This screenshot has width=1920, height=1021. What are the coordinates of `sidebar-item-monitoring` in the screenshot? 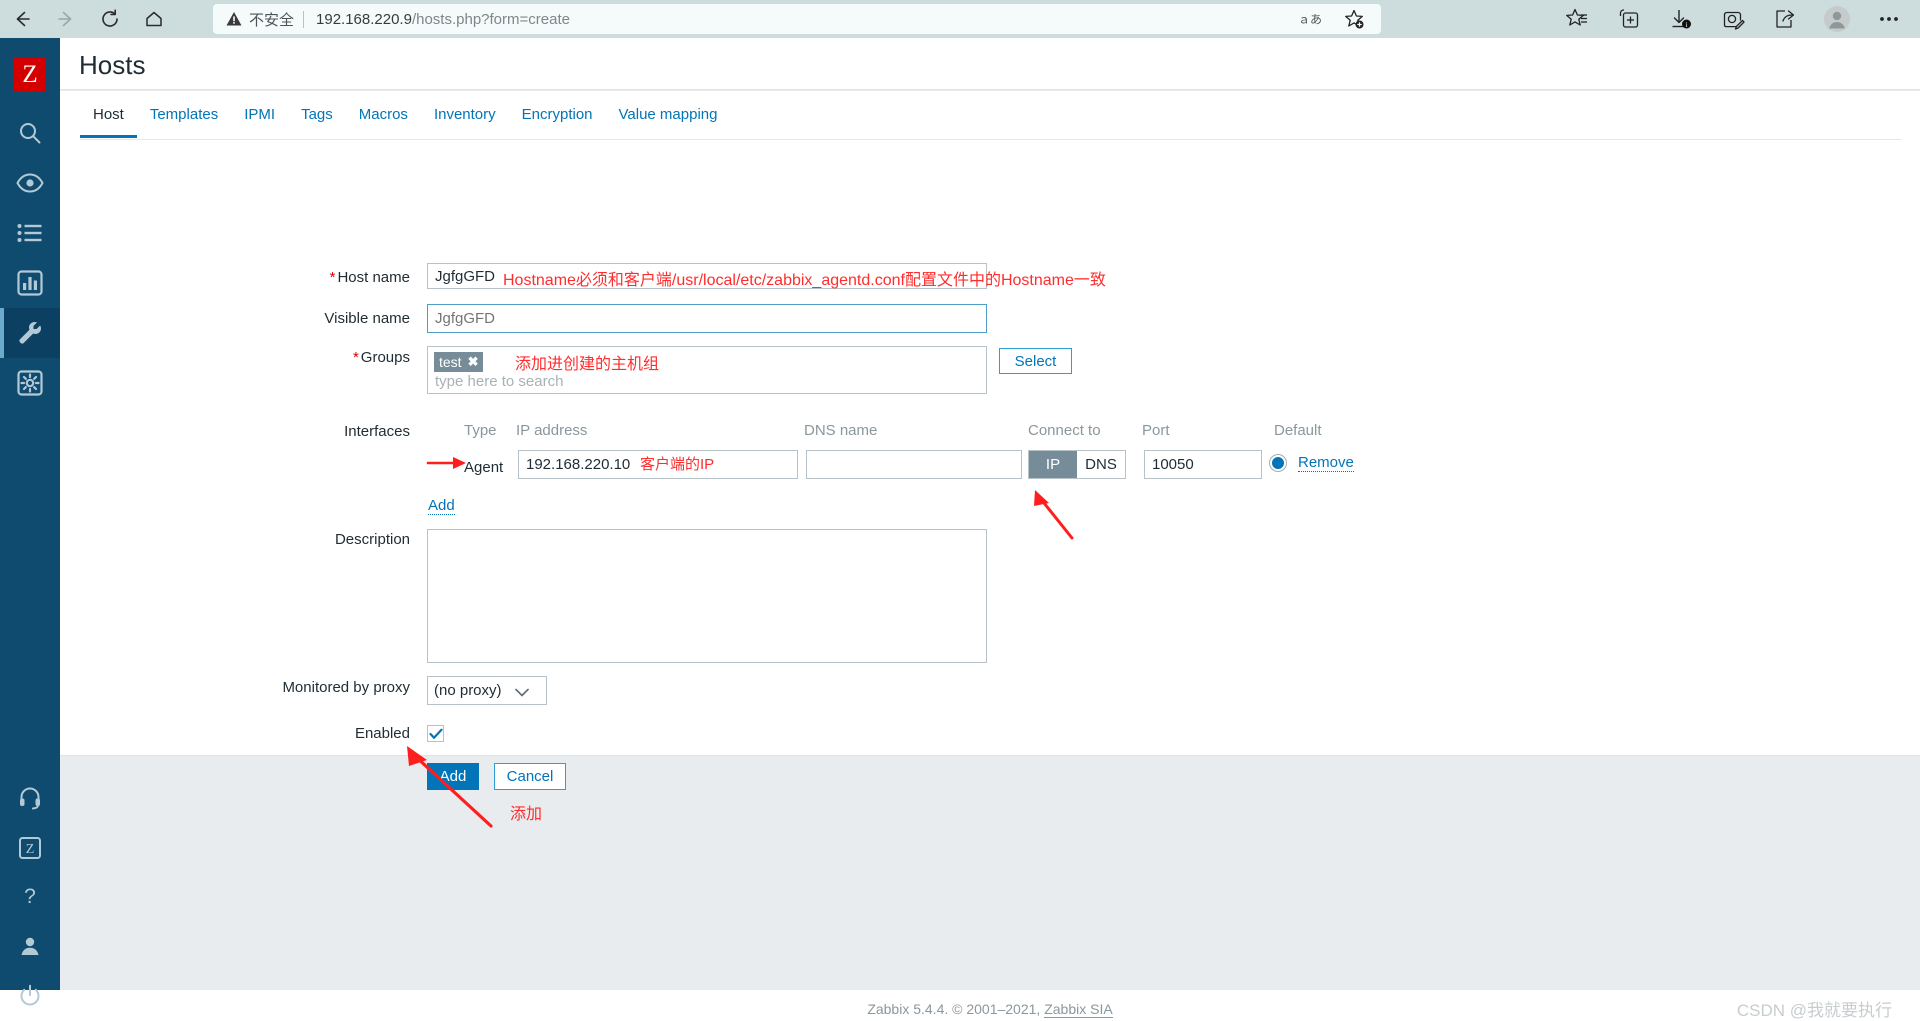 It's located at (30, 183).